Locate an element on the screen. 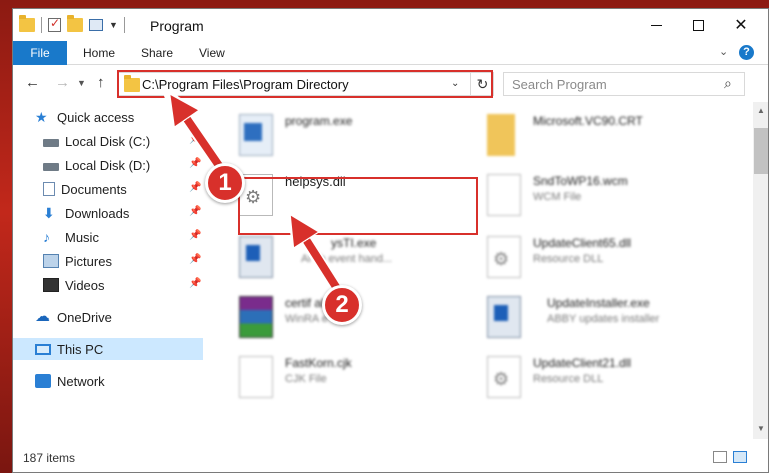 The image size is (769, 473). sidebar-item-label: Downloads is located at coordinates (97, 213).